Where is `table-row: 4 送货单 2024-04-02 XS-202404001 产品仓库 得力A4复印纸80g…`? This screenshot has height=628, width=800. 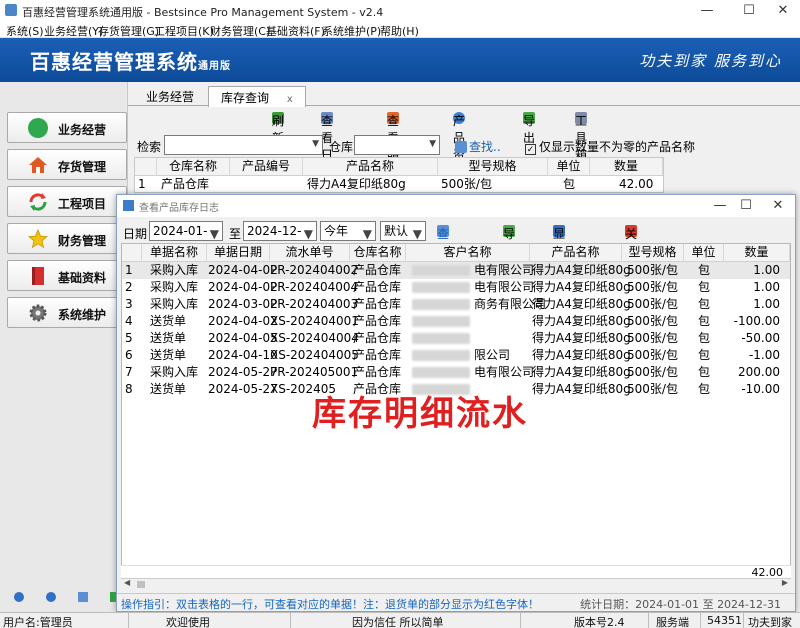 table-row: 4 送货单 2024-04-02 XS-202404001 产品仓库 得力A4复印纸80g… is located at coordinates (456, 321).